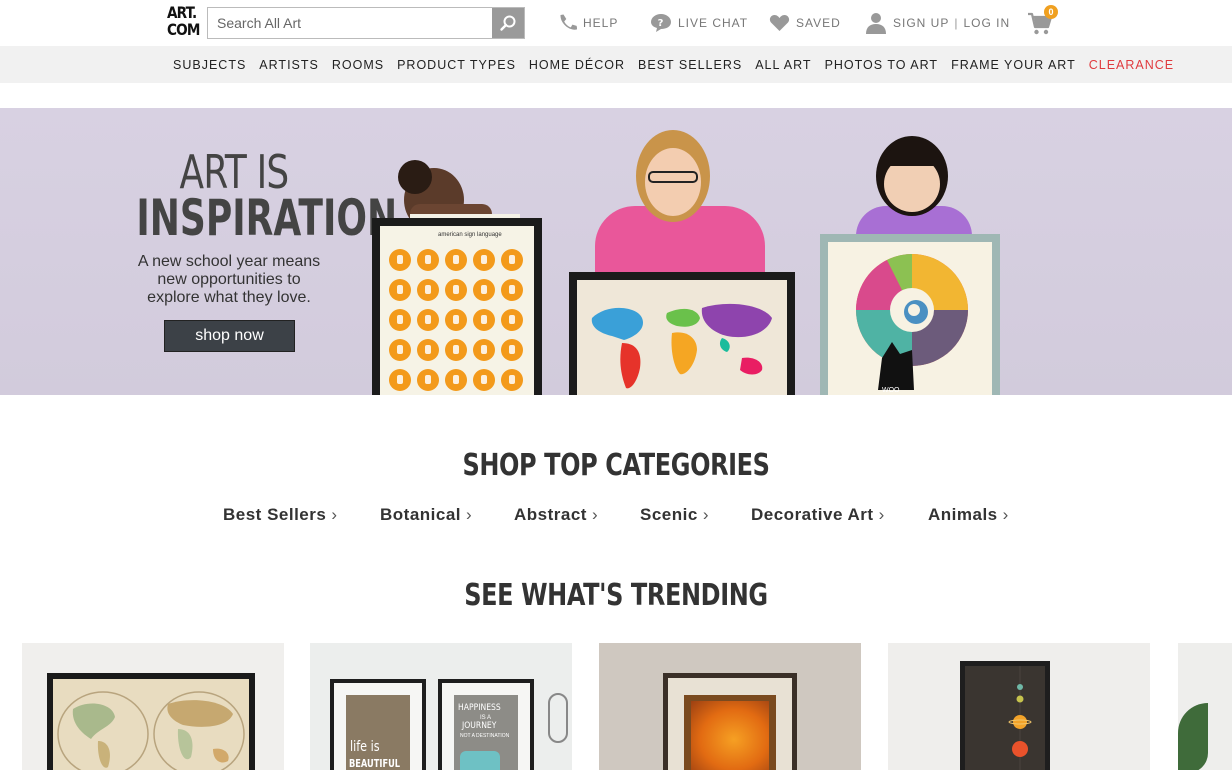 The height and width of the screenshot is (770, 1232). Describe the element at coordinates (375, 763) in the screenshot. I see `card-text-beautiful: BEAUTIFUL` at that location.